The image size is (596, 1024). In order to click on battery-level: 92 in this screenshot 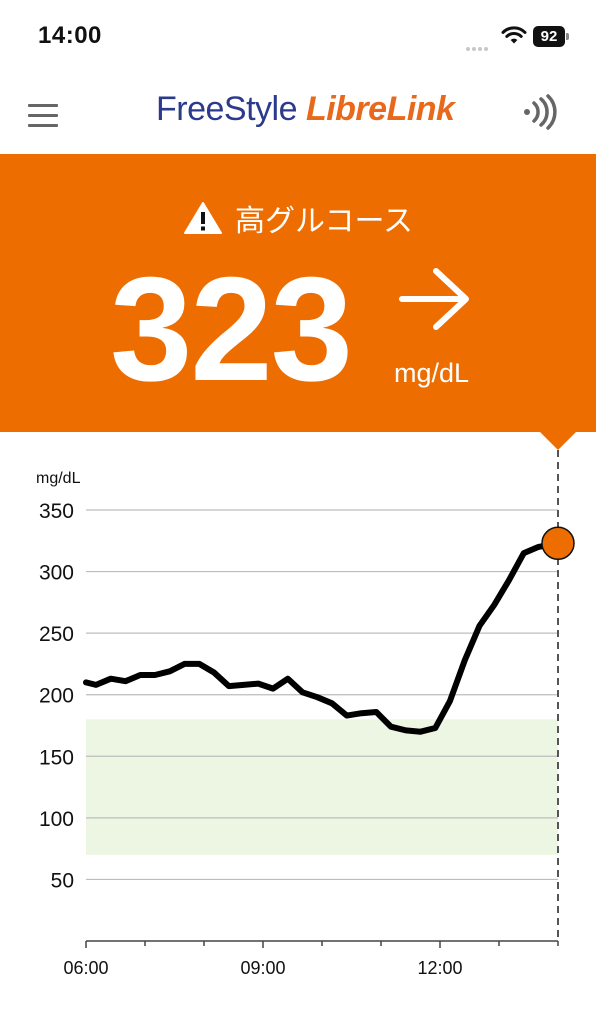, I will do `click(549, 36)`.